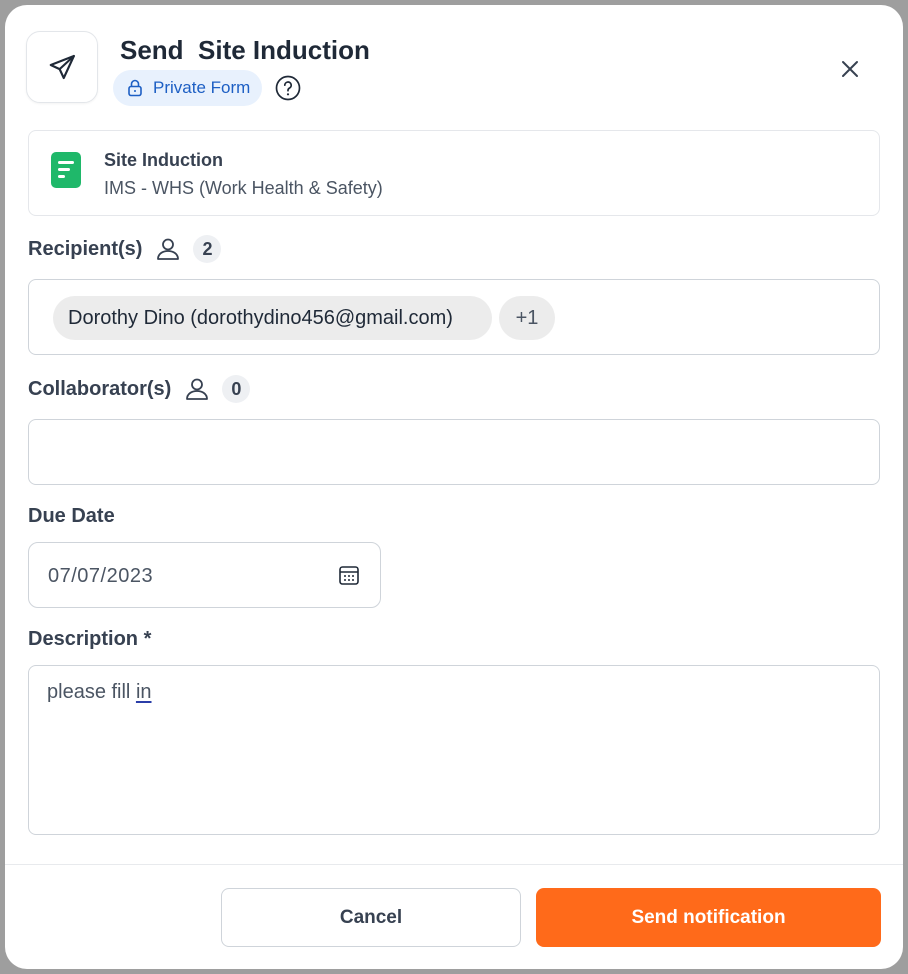  Describe the element at coordinates (454, 452) in the screenshot. I see `collaborators-field` at that location.